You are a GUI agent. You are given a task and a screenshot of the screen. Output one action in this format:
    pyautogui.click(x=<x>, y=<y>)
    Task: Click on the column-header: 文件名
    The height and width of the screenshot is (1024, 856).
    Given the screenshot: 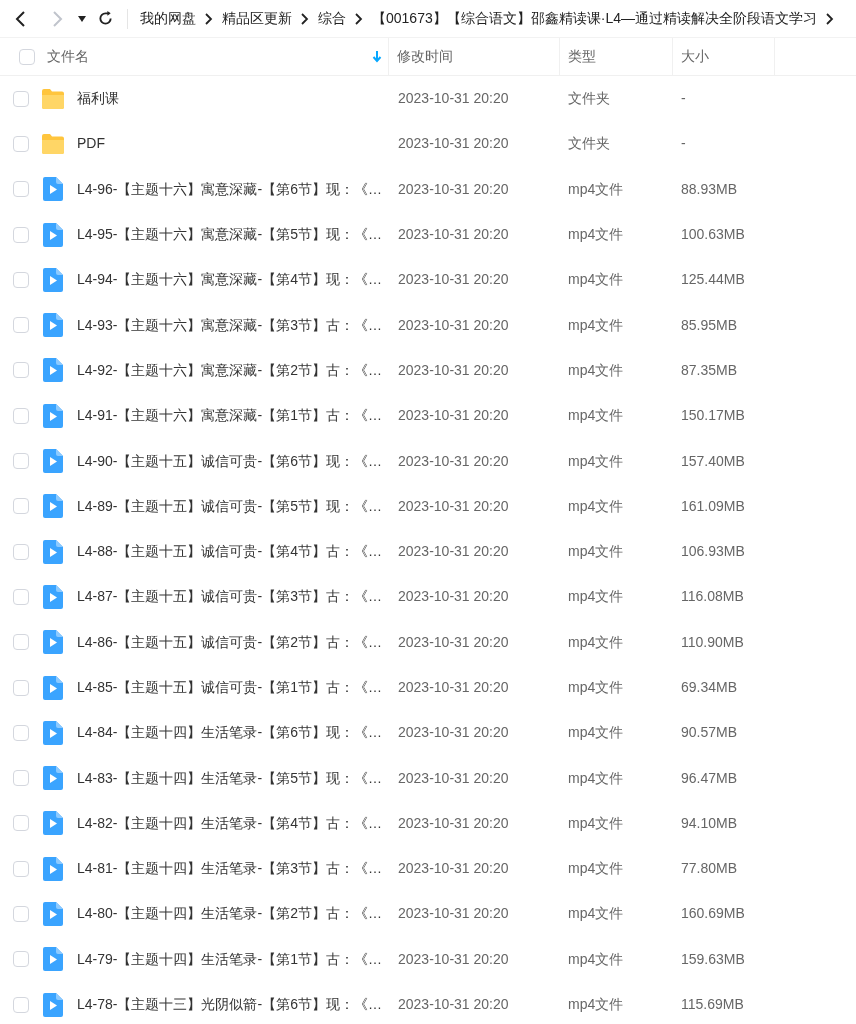 What is the action you would take?
    pyautogui.click(x=209, y=56)
    